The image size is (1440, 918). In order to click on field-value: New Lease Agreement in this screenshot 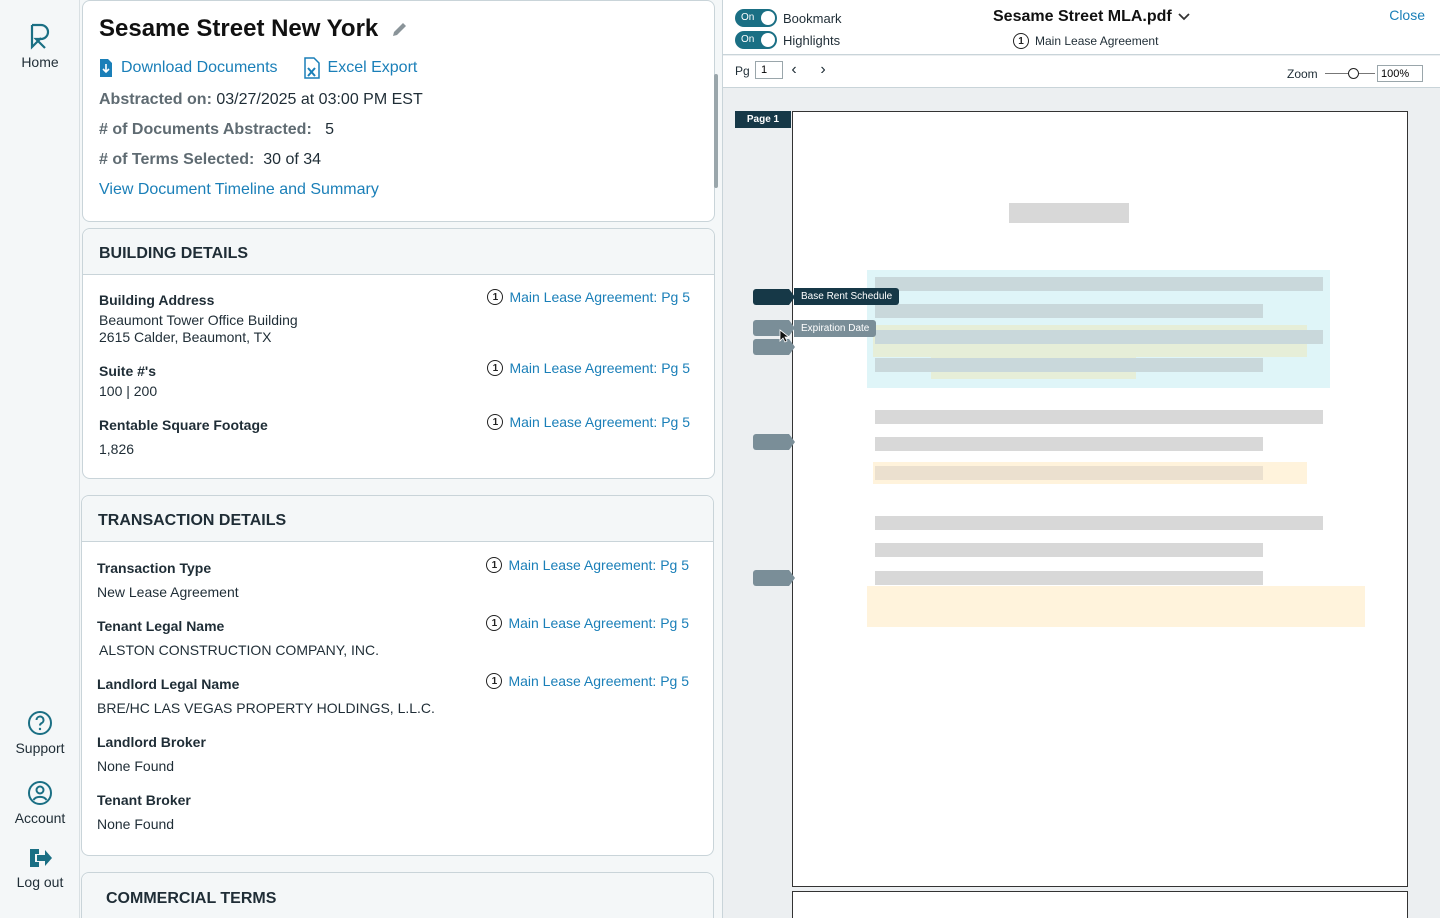, I will do `click(168, 592)`.